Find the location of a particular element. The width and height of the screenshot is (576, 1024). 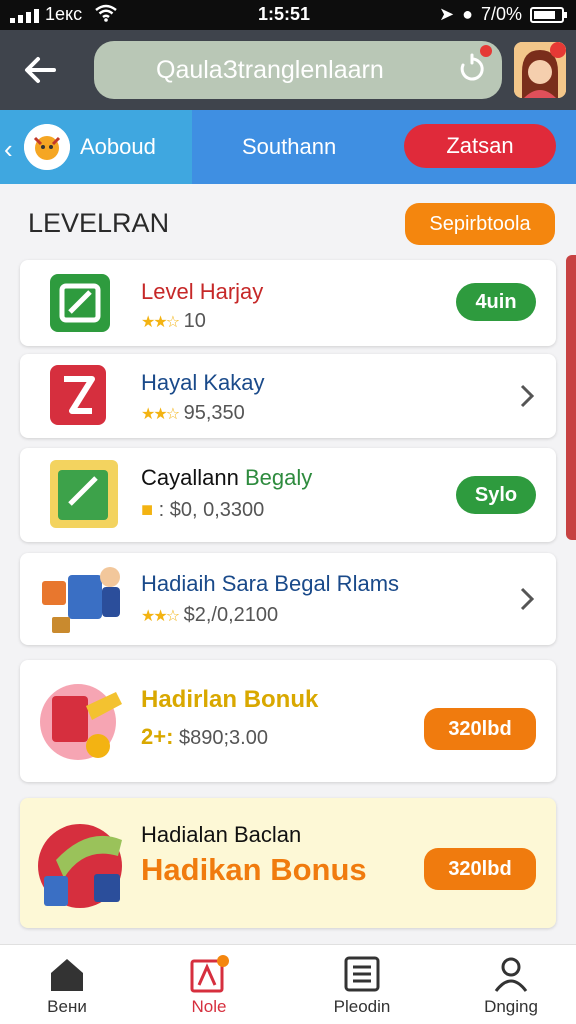

nav-item-pleodin: Pleodin is located at coordinates (362, 986).